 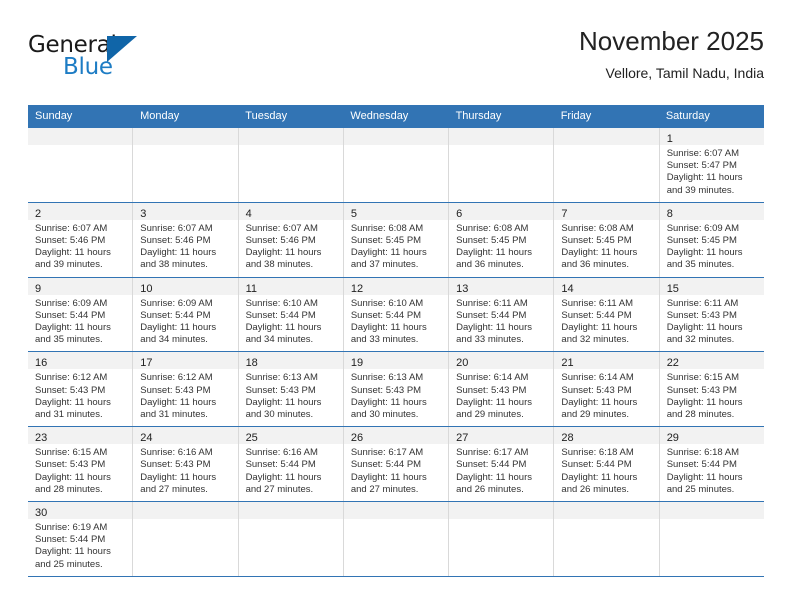 I want to click on day-number-band: 1, so click(x=711, y=136).